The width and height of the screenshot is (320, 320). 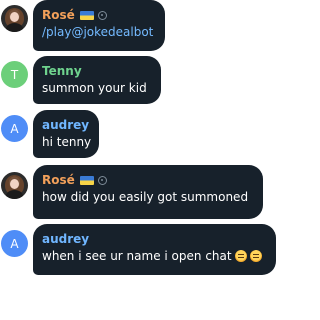 I want to click on tenny-avatar: T, so click(x=14, y=74).